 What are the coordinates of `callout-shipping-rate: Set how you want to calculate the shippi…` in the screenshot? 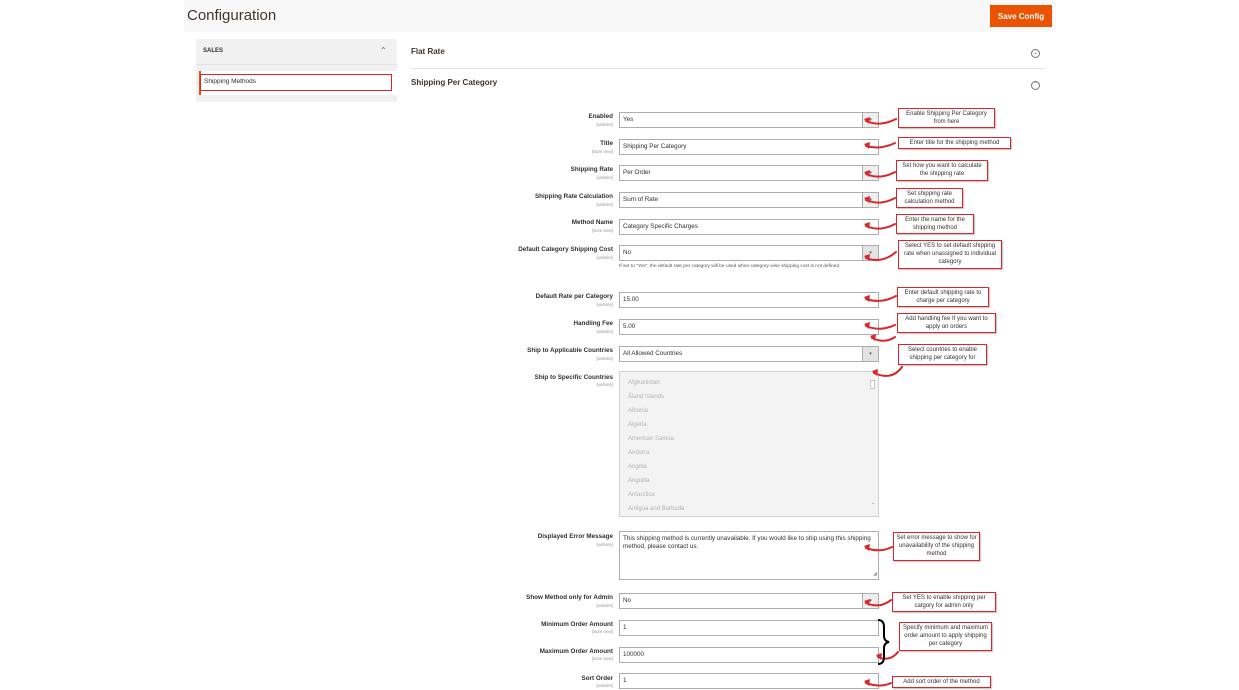 It's located at (942, 170).